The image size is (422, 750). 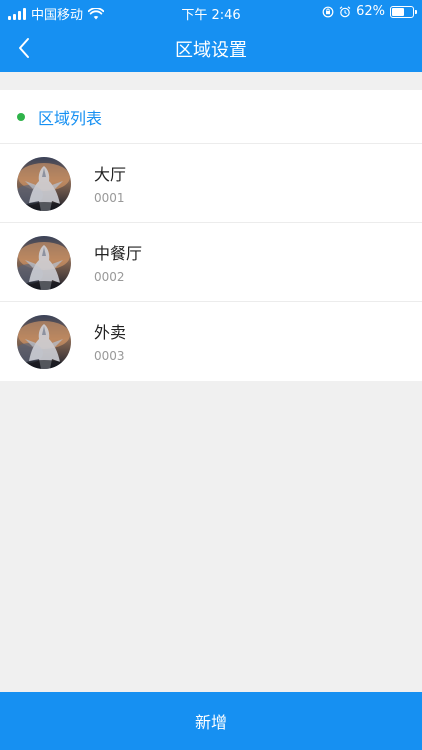 What do you see at coordinates (21, 116) in the screenshot?
I see `section-dot-icon` at bounding box center [21, 116].